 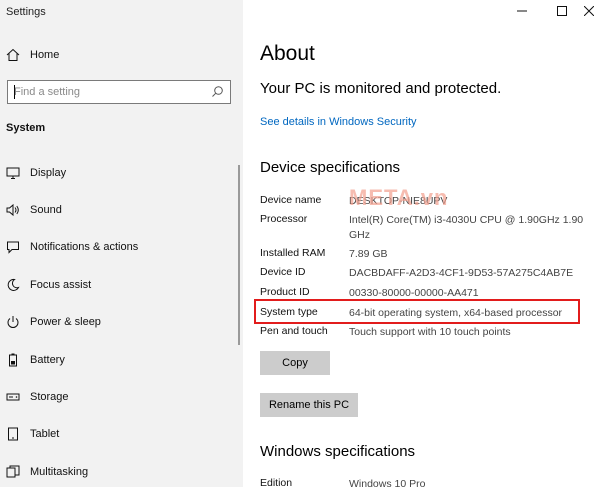 What do you see at coordinates (13, 434) in the screenshot?
I see `tablet-icon` at bounding box center [13, 434].